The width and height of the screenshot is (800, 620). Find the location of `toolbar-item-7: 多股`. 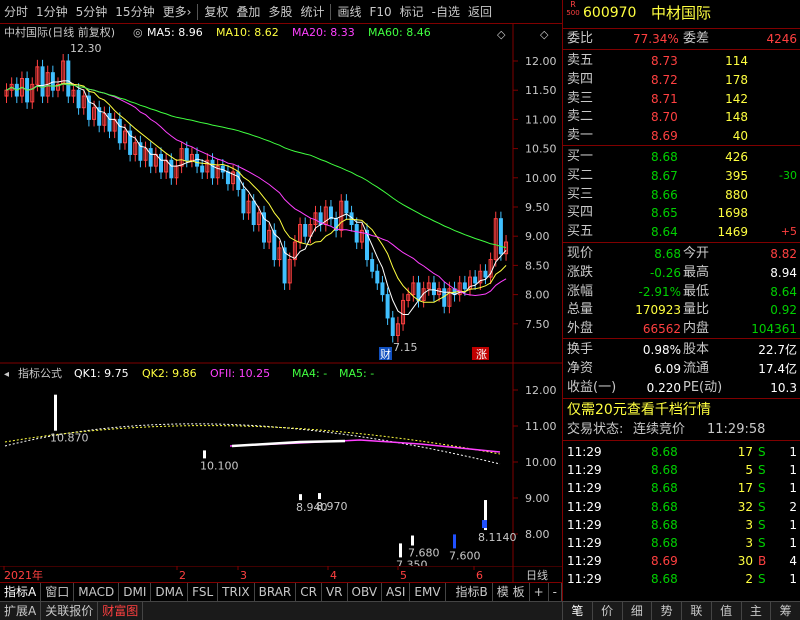

toolbar-item-7: 多股 is located at coordinates (280, 12).